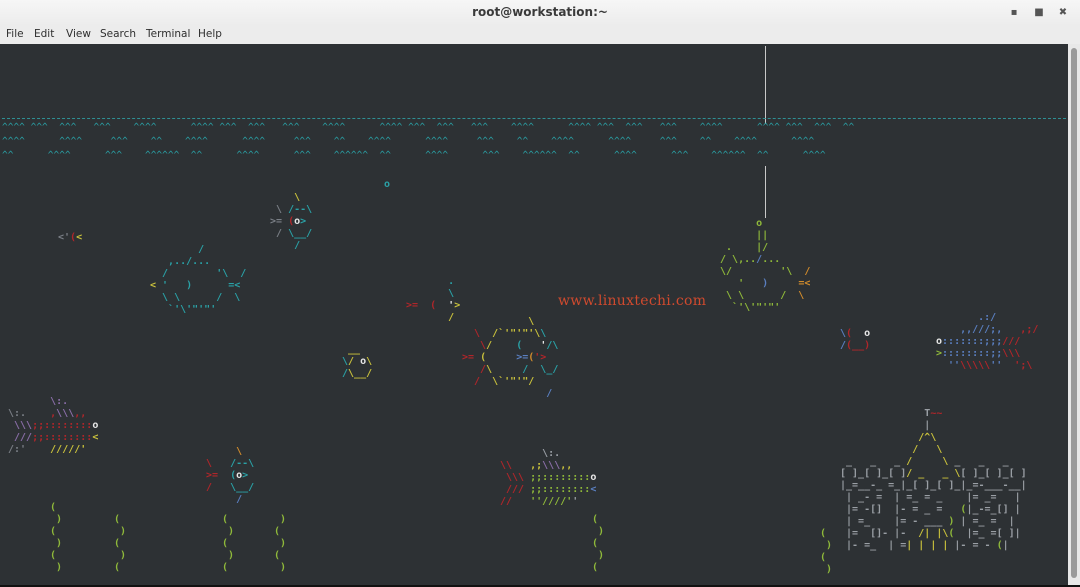 The image size is (1080, 587). What do you see at coordinates (78, 34) in the screenshot?
I see `menu-view: View` at bounding box center [78, 34].